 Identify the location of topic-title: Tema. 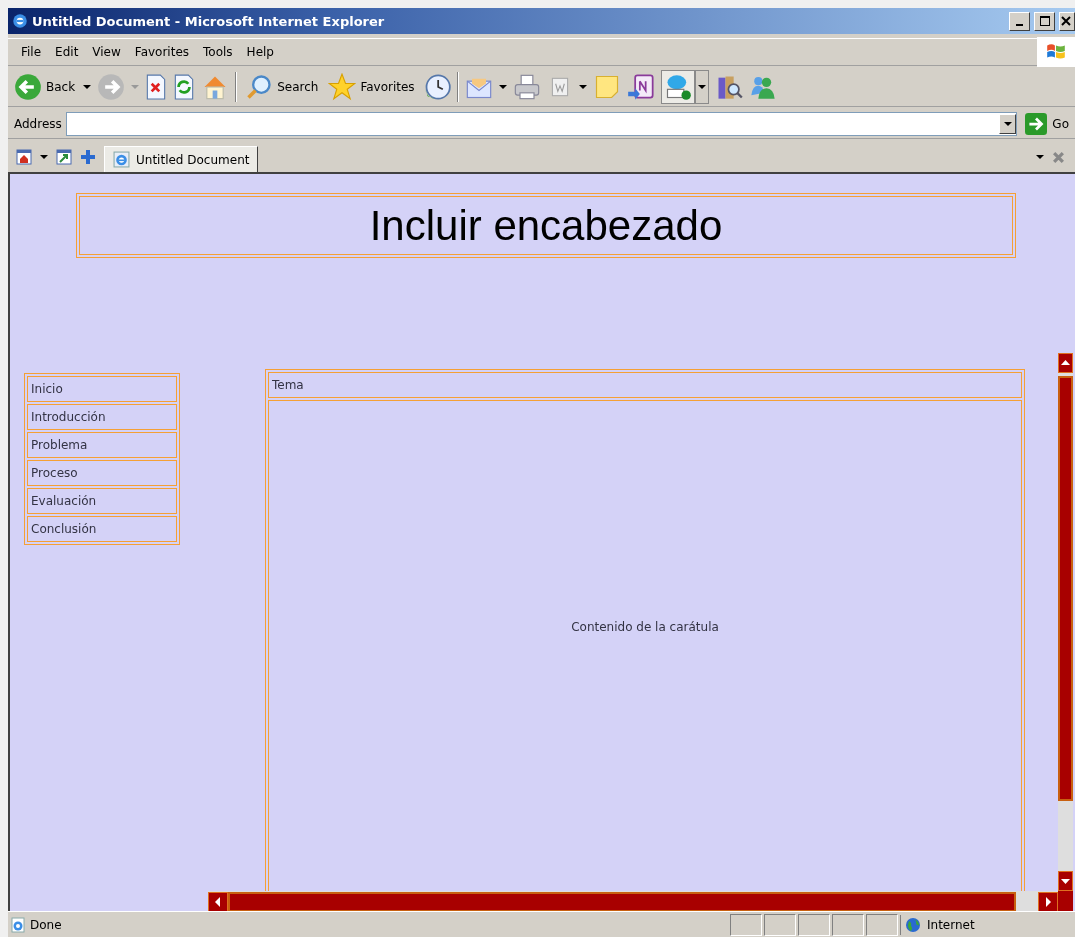
(645, 385).